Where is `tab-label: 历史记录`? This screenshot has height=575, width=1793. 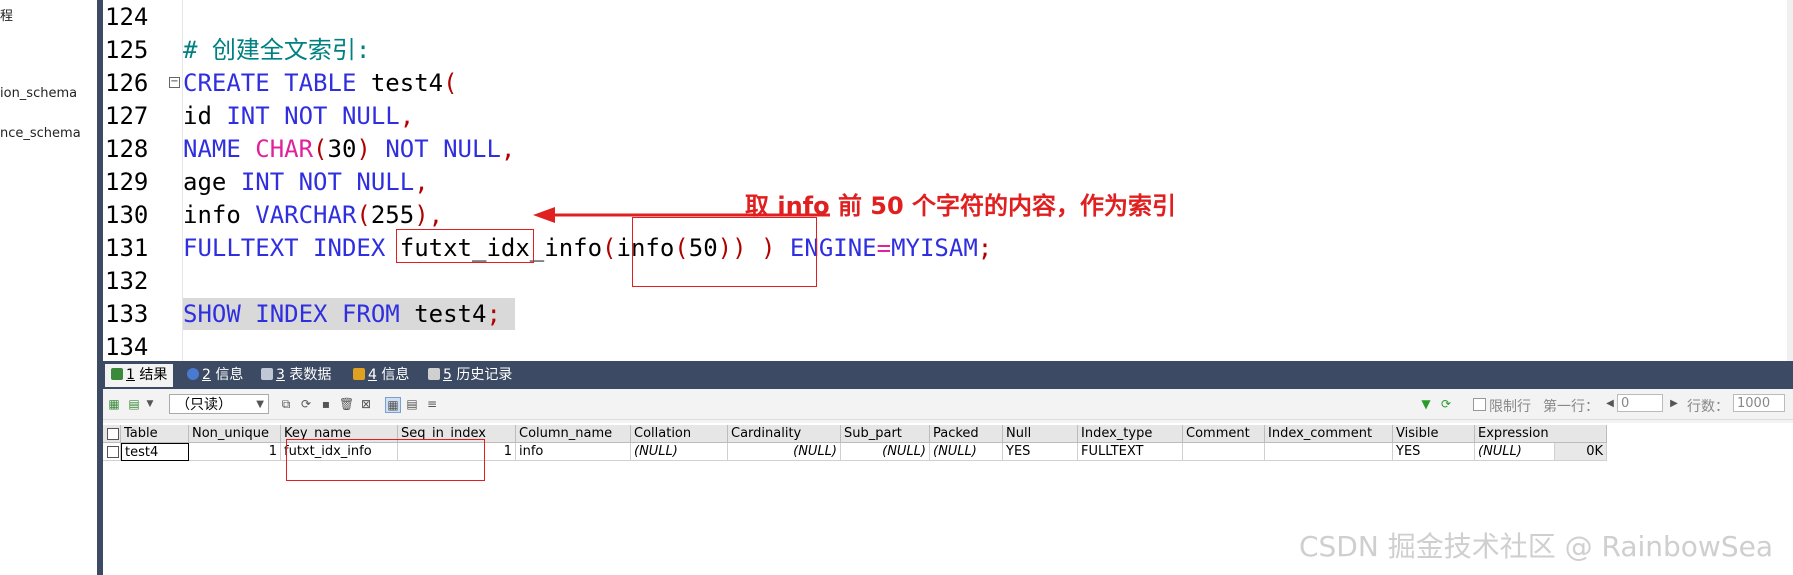 tab-label: 历史记录 is located at coordinates (484, 375).